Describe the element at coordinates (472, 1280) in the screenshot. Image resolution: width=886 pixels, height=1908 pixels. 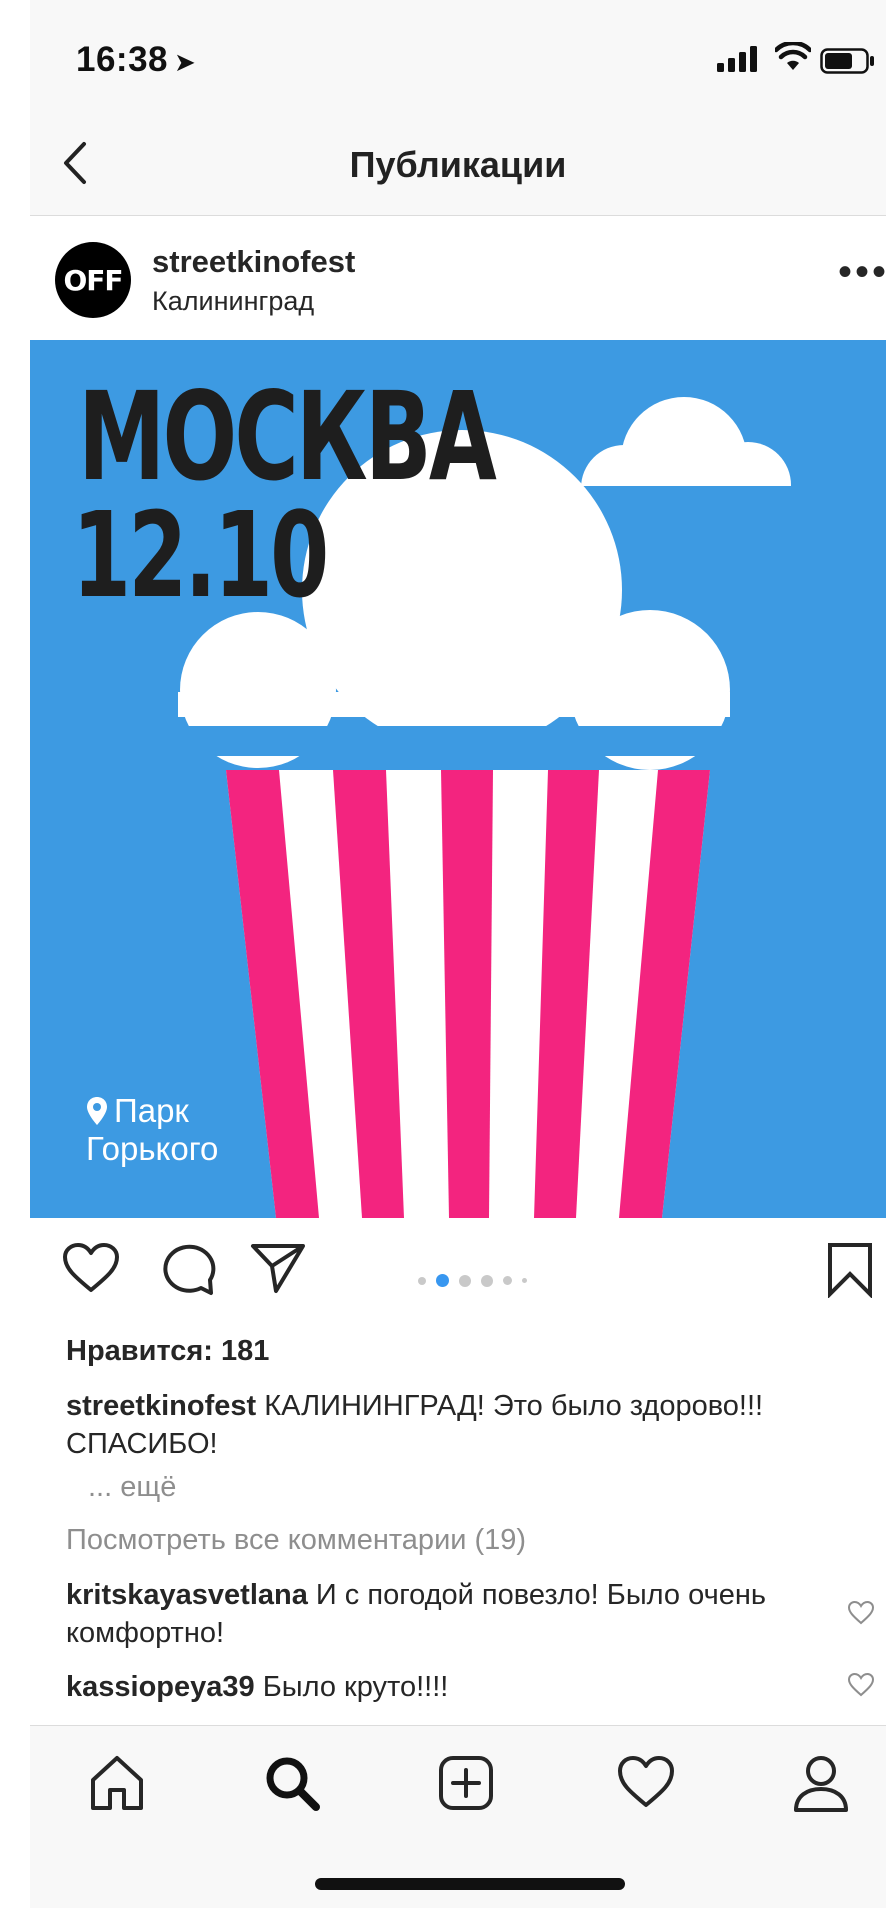
I see `carousel-indicator` at that location.